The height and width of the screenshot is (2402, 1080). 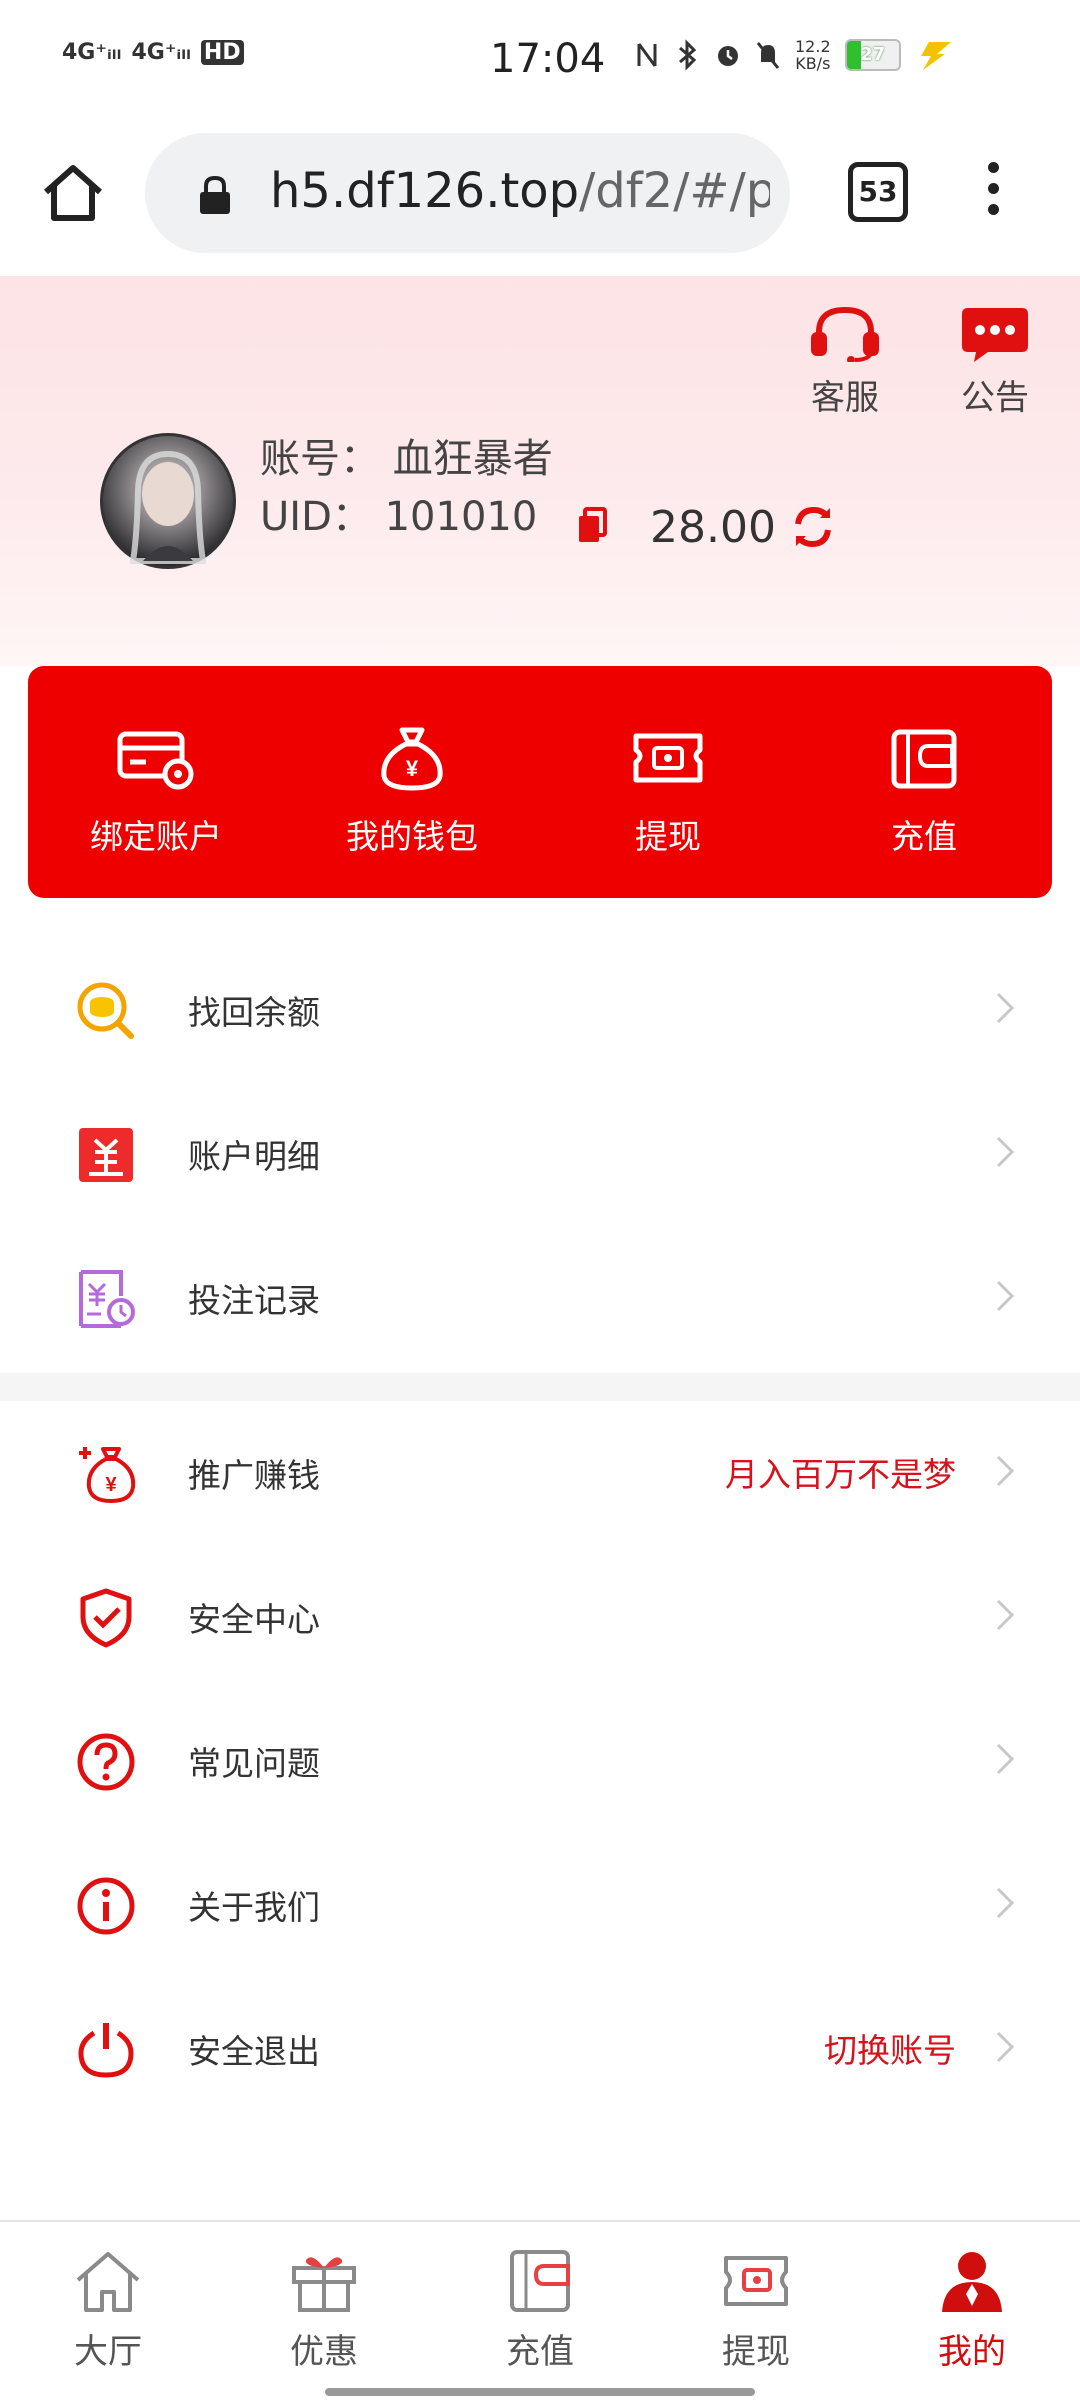 What do you see at coordinates (972, 2352) in the screenshot?
I see `nav-label: 我的` at bounding box center [972, 2352].